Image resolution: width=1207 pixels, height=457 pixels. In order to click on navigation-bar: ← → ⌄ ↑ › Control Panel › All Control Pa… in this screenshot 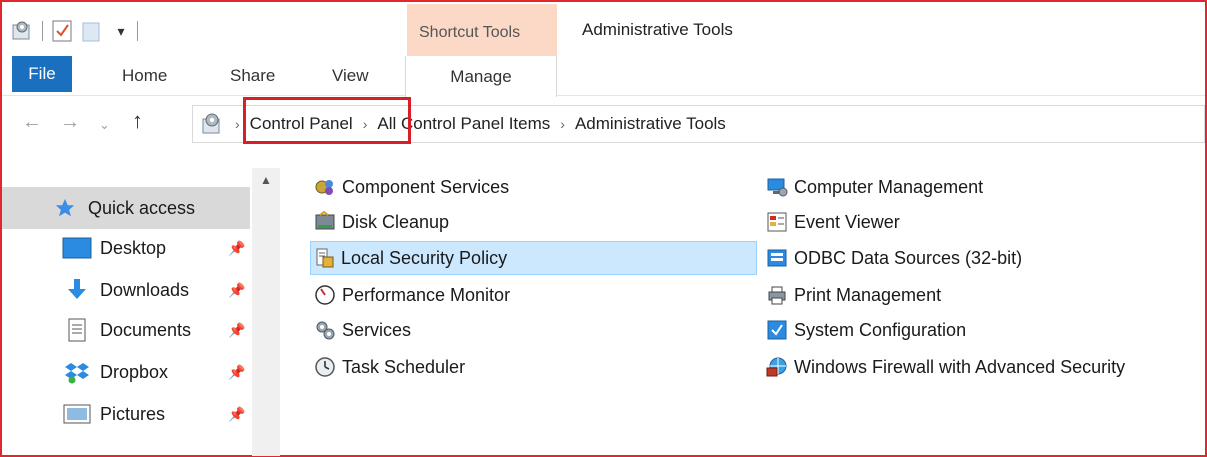, I will do `click(603, 125)`.